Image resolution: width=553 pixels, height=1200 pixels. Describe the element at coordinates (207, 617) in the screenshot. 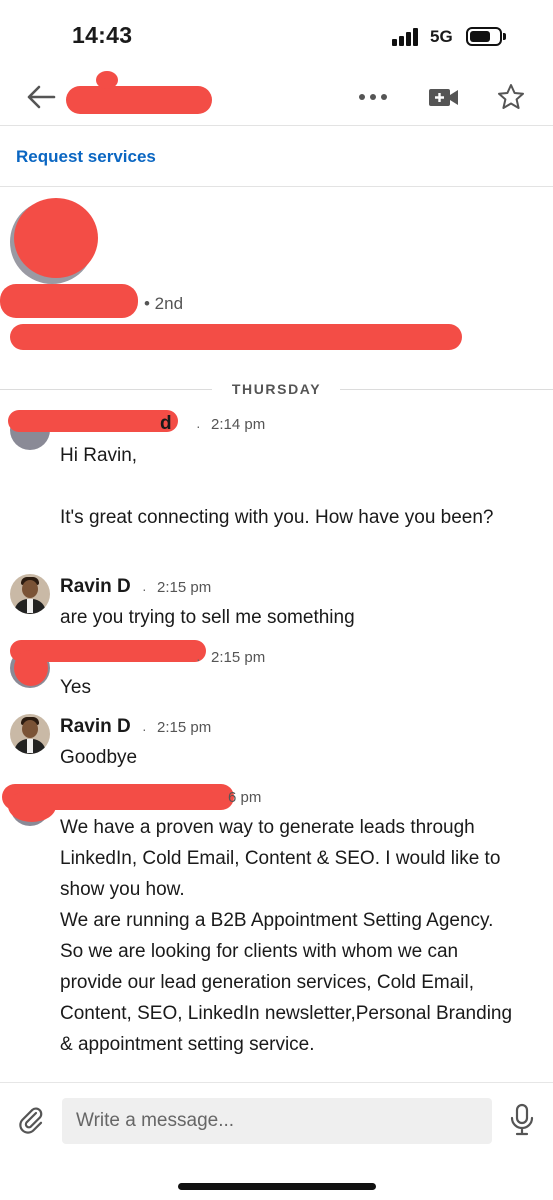

I see `message-text: are you trying to sell me something` at that location.